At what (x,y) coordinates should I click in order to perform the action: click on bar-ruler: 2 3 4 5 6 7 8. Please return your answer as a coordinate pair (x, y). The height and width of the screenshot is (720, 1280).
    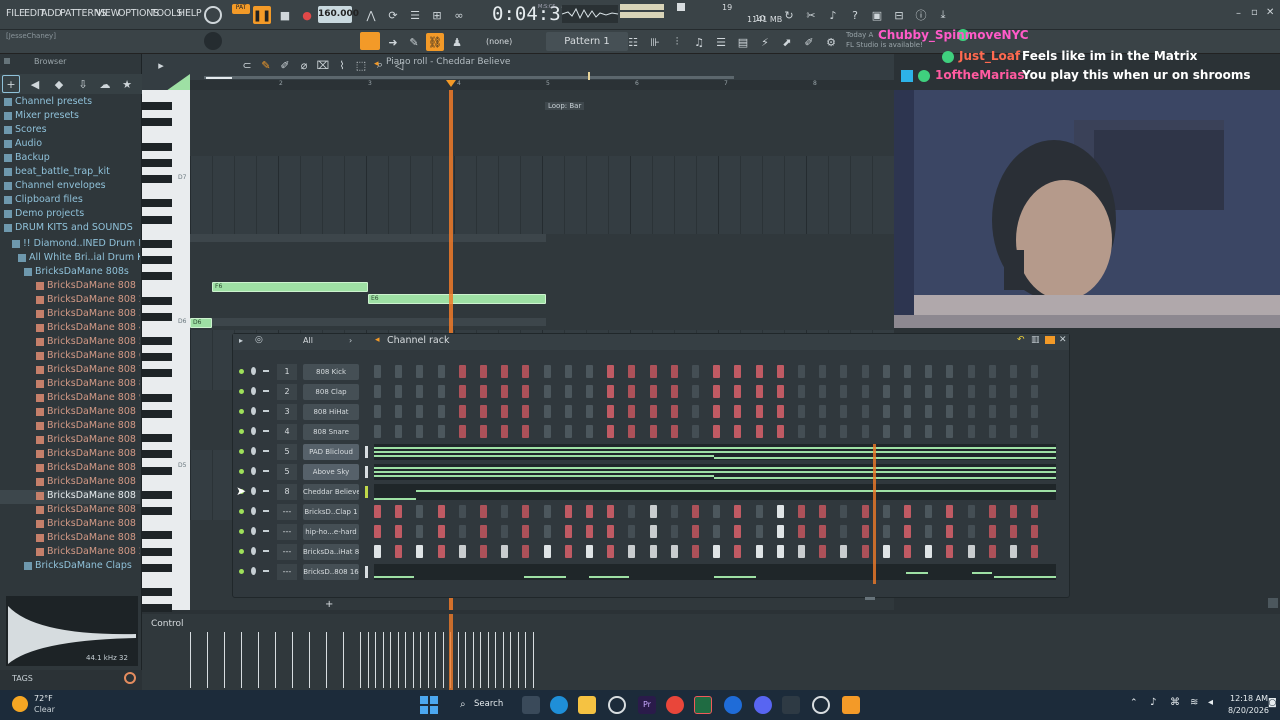
    Looking at the image, I should click on (542, 85).